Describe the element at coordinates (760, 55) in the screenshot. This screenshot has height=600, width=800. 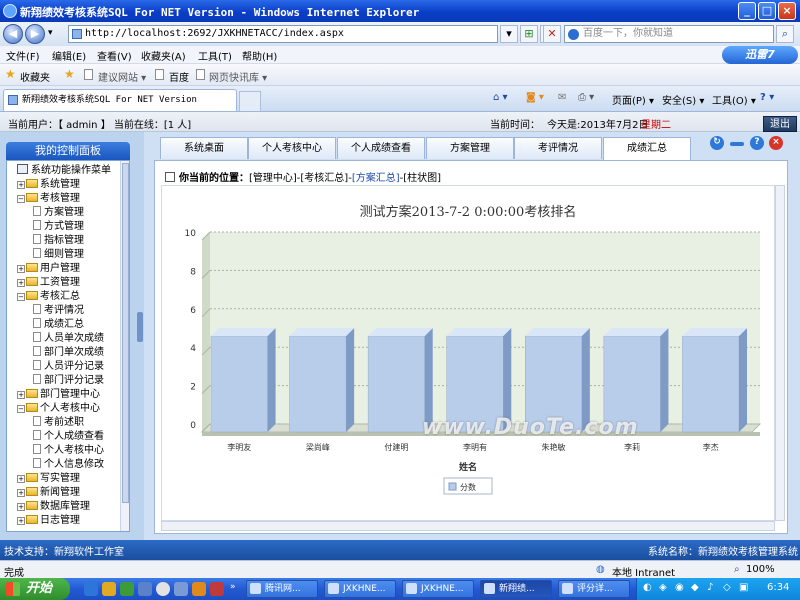
I see `xunlei-button: 迅雷7` at that location.